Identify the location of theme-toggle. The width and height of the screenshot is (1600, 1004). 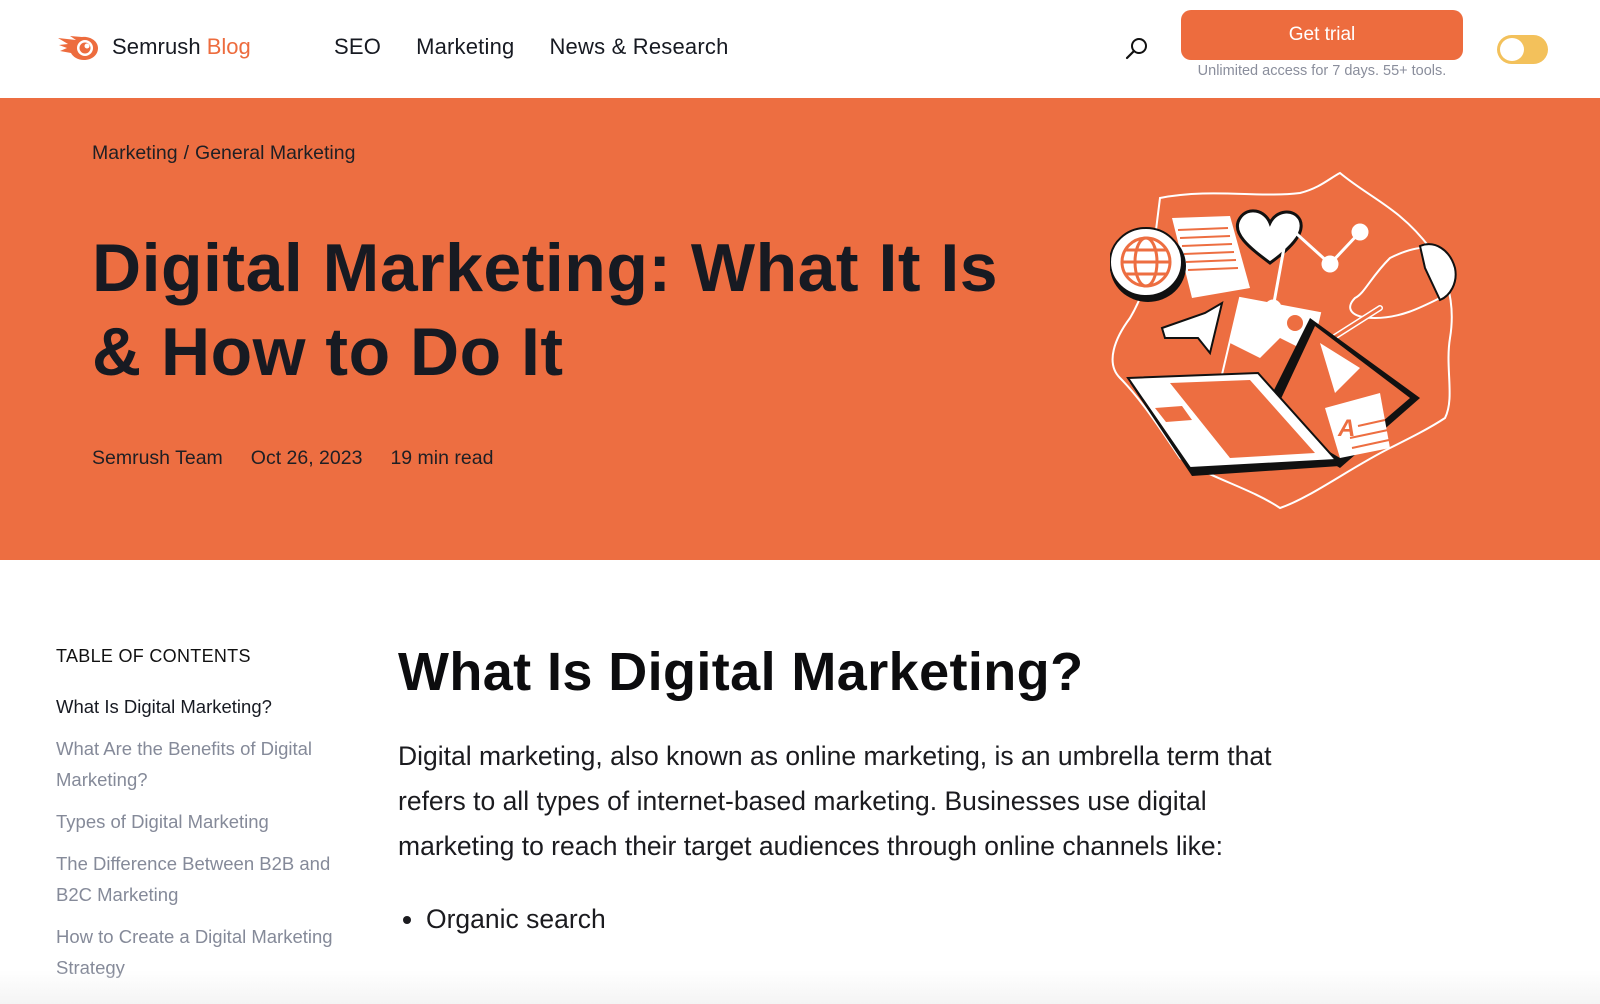
(1522, 49).